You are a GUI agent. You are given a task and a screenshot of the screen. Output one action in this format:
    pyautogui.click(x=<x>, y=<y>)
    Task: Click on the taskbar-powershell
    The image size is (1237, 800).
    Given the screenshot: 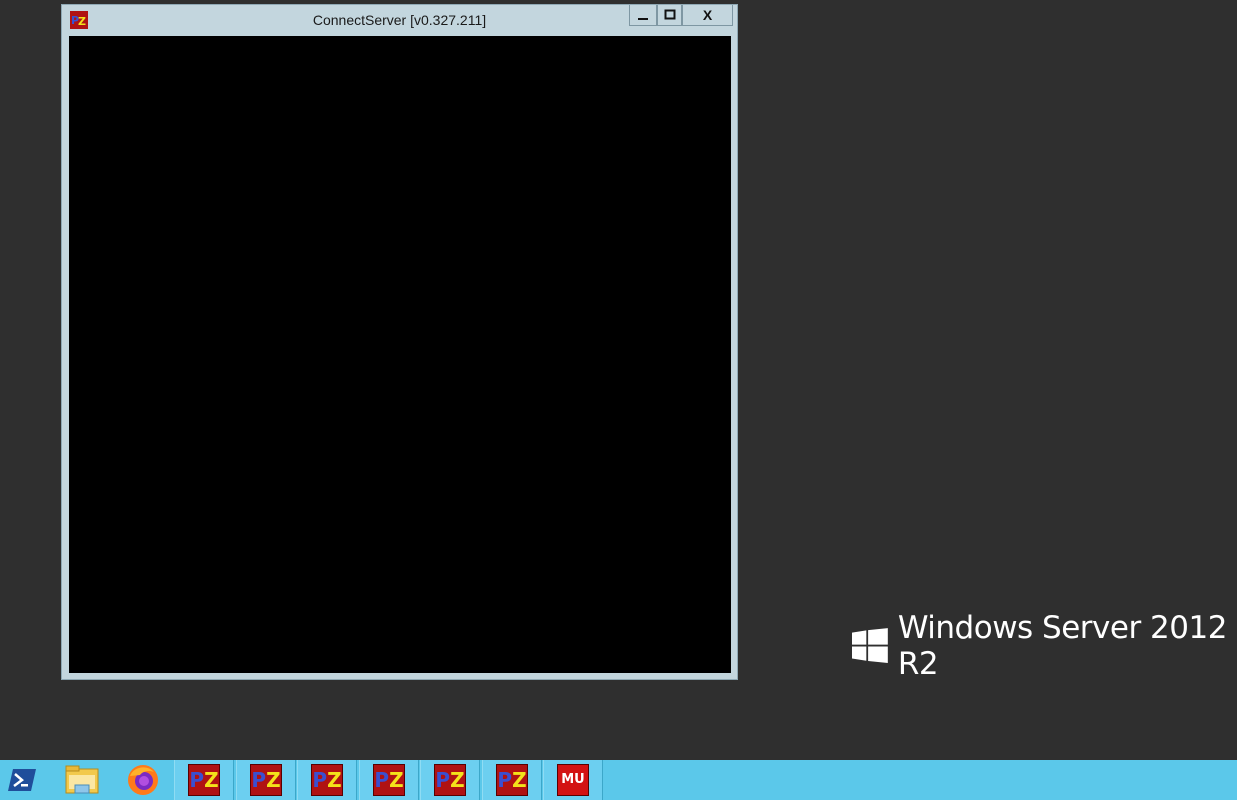 What is the action you would take?
    pyautogui.click(x=22, y=780)
    